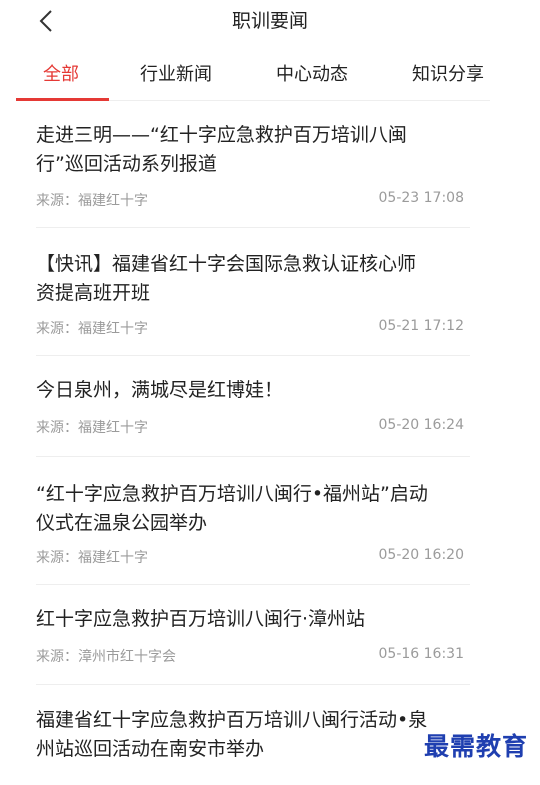  I want to click on news-time: 05-23 17:08, so click(421, 198).